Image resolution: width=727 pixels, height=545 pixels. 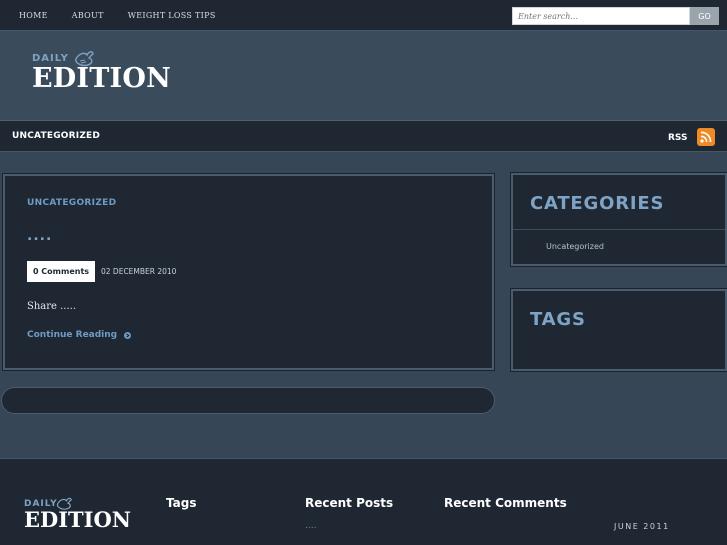 I want to click on search-form: GO, so click(x=615, y=16).